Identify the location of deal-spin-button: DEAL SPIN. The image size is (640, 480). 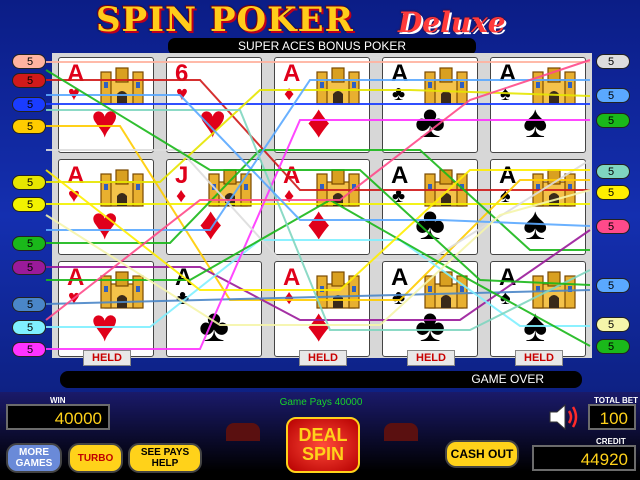
(323, 445).